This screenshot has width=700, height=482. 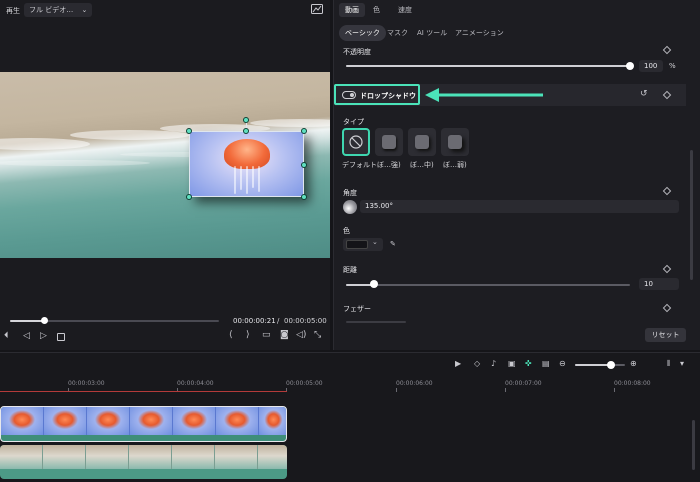 What do you see at coordinates (422, 165) in the screenshot?
I see `shadow-type-medium-label: ぼ…中)` at bounding box center [422, 165].